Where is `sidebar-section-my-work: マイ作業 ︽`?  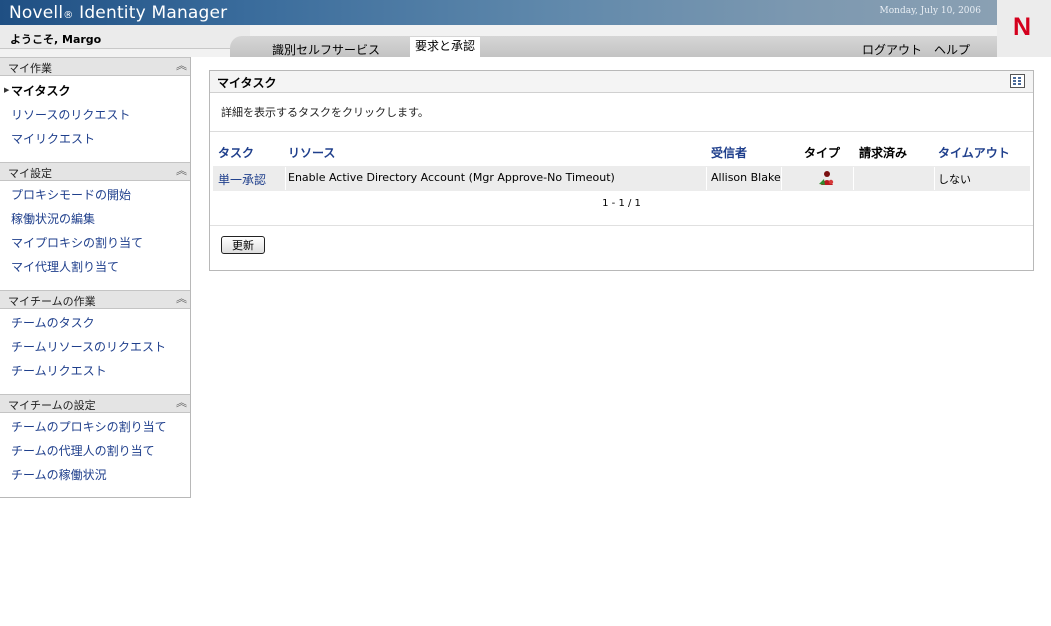 sidebar-section-my-work: マイ作業 ︽ is located at coordinates (95, 66).